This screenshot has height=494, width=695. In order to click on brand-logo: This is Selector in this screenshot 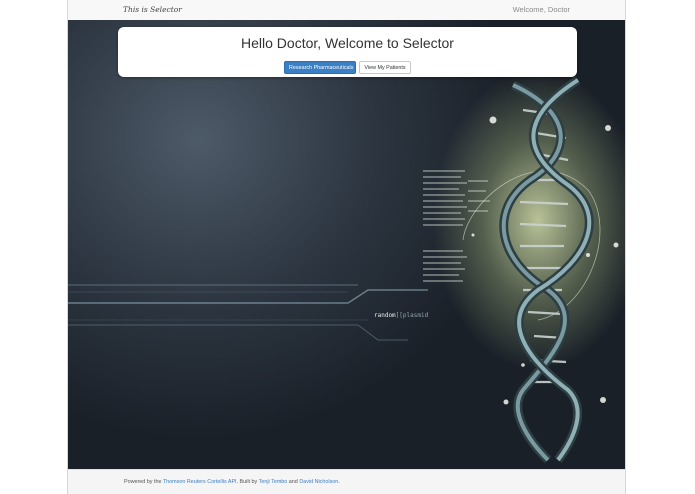, I will do `click(152, 9)`.